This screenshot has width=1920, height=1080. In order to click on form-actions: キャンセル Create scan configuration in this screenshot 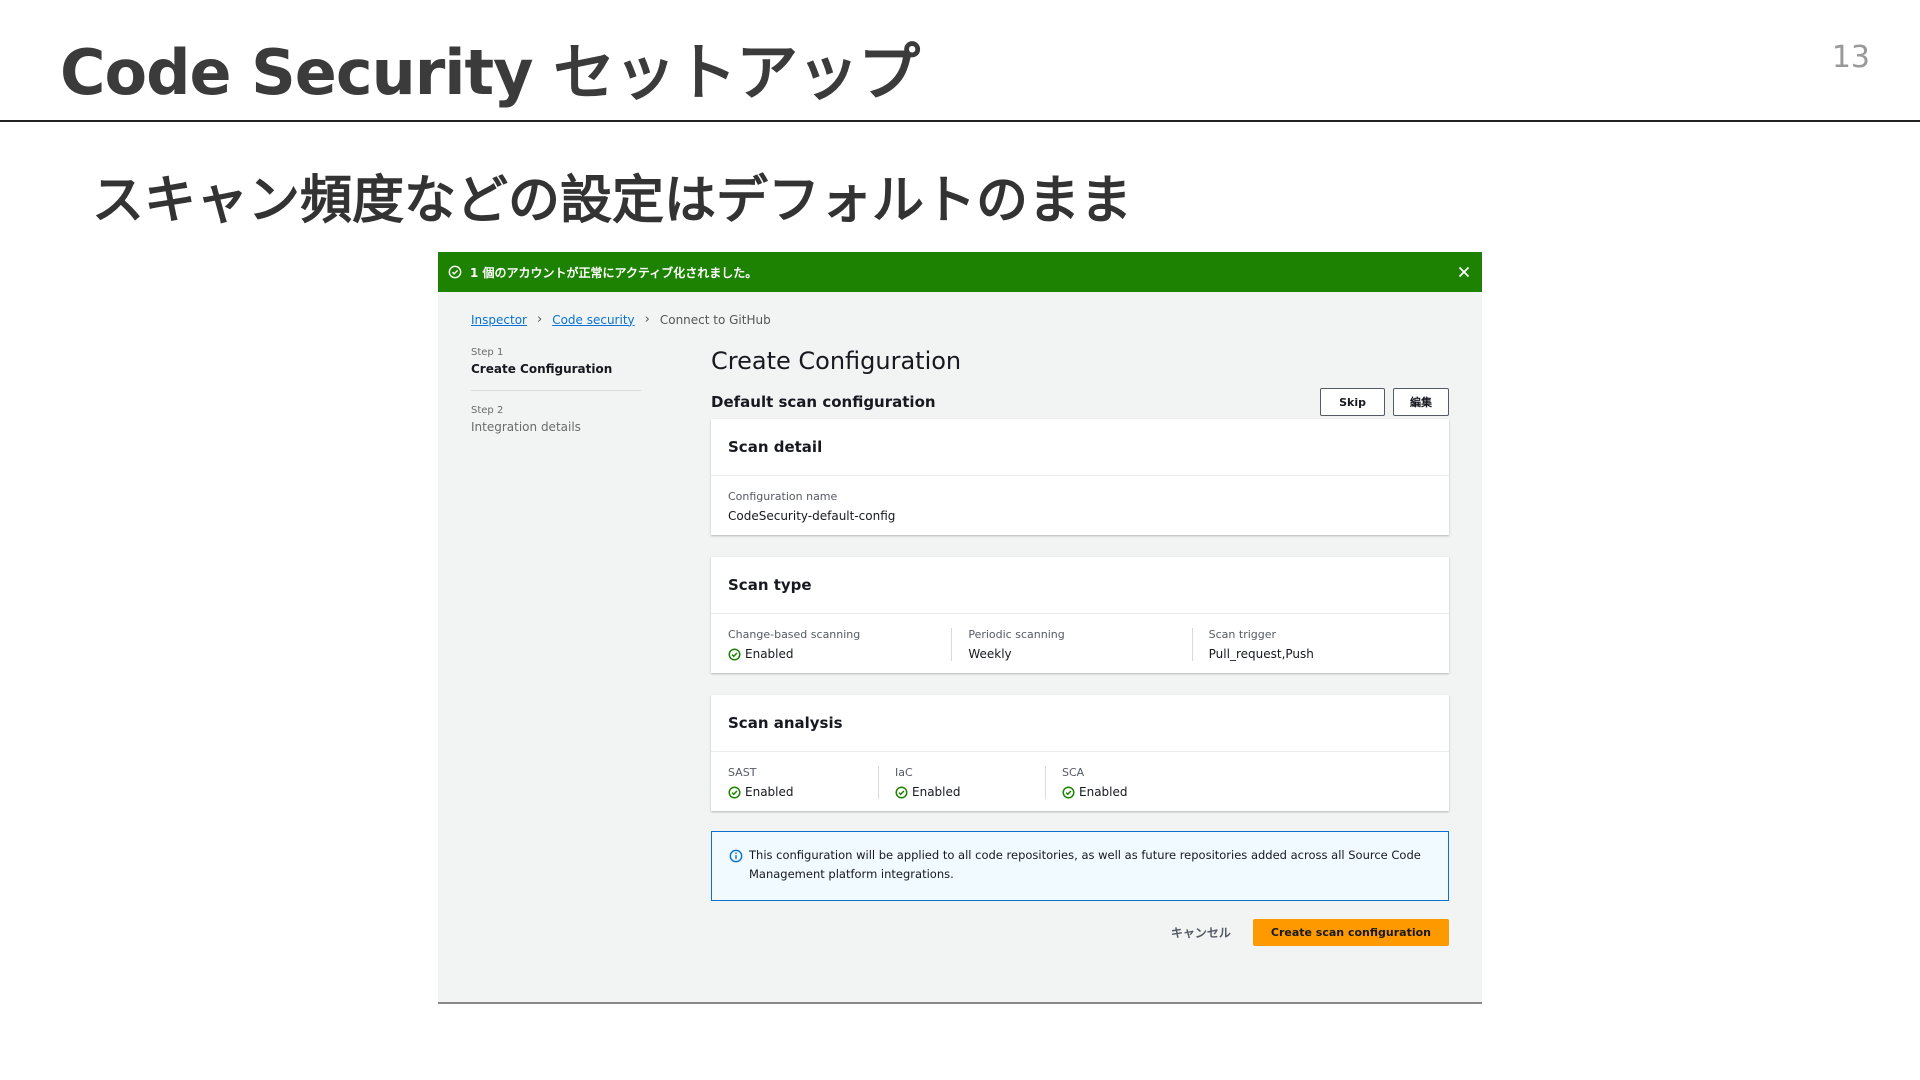, I will do `click(1080, 932)`.